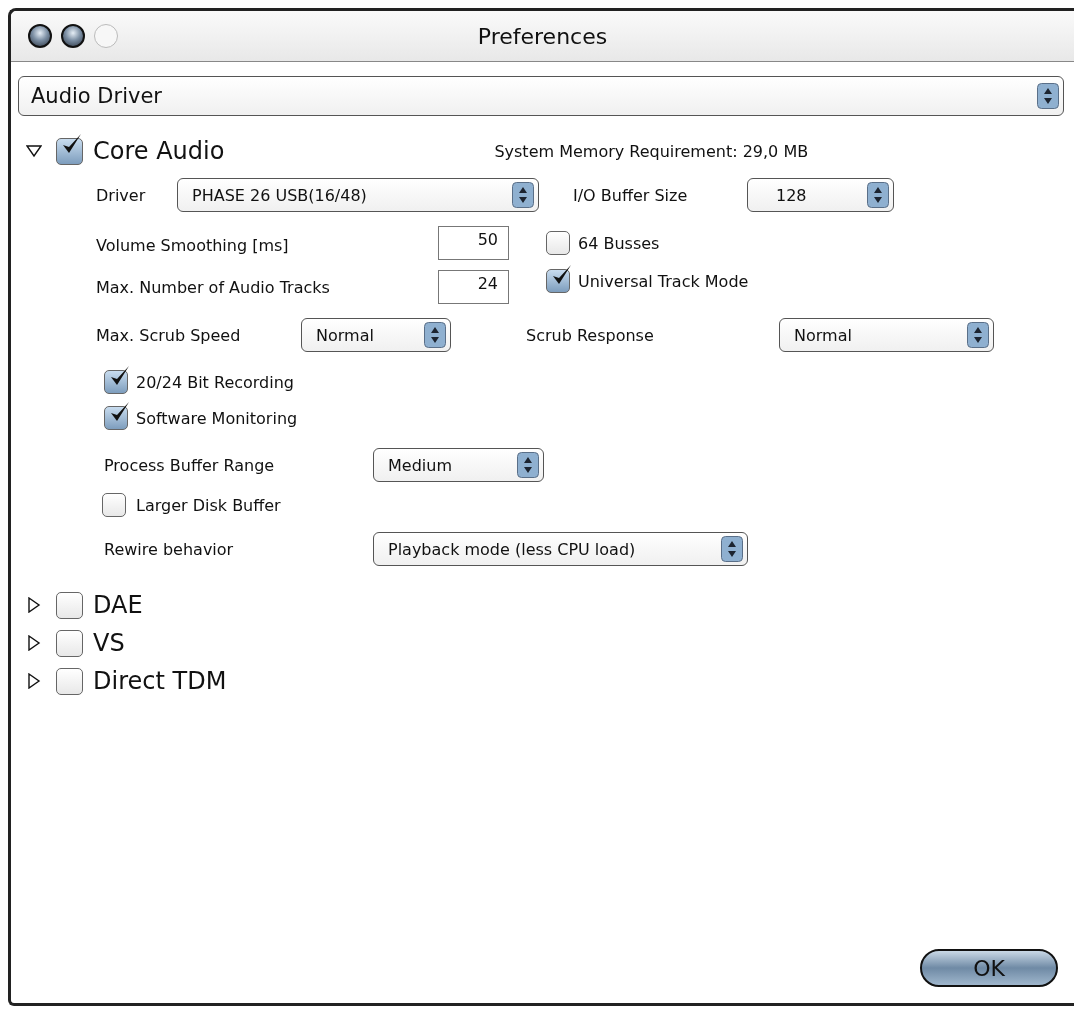  Describe the element at coordinates (213, 287) in the screenshot. I see `setting-label: Max. Number of Audio Tracks` at that location.